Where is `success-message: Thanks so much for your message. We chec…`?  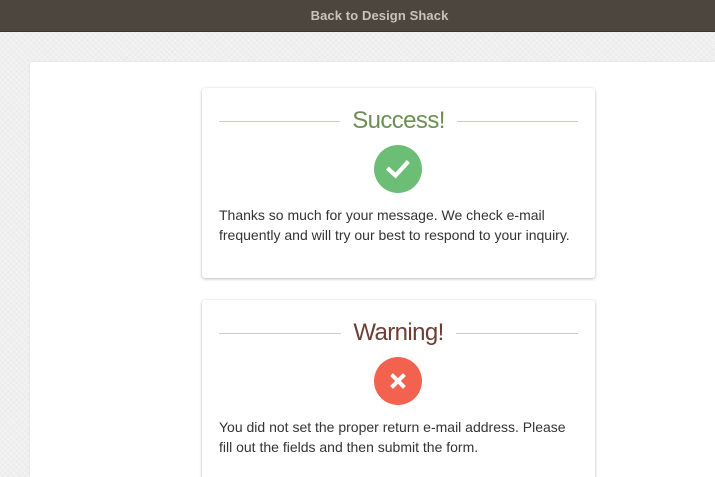
success-message: Thanks so much for your message. We chec… is located at coordinates (394, 225).